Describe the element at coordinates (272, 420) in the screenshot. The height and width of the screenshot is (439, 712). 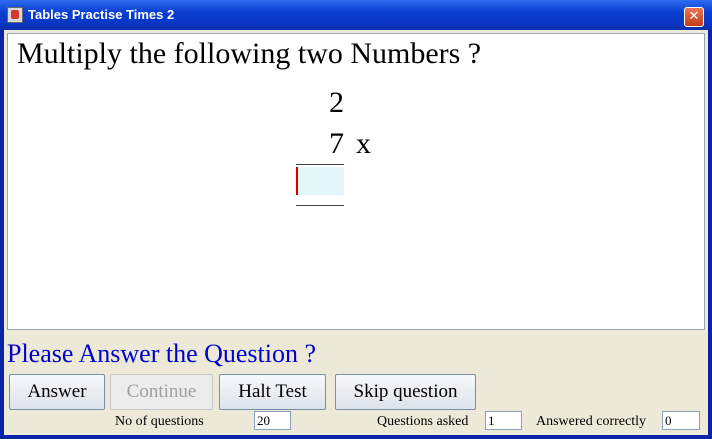
I see `no-of-questions-field: 20` at that location.